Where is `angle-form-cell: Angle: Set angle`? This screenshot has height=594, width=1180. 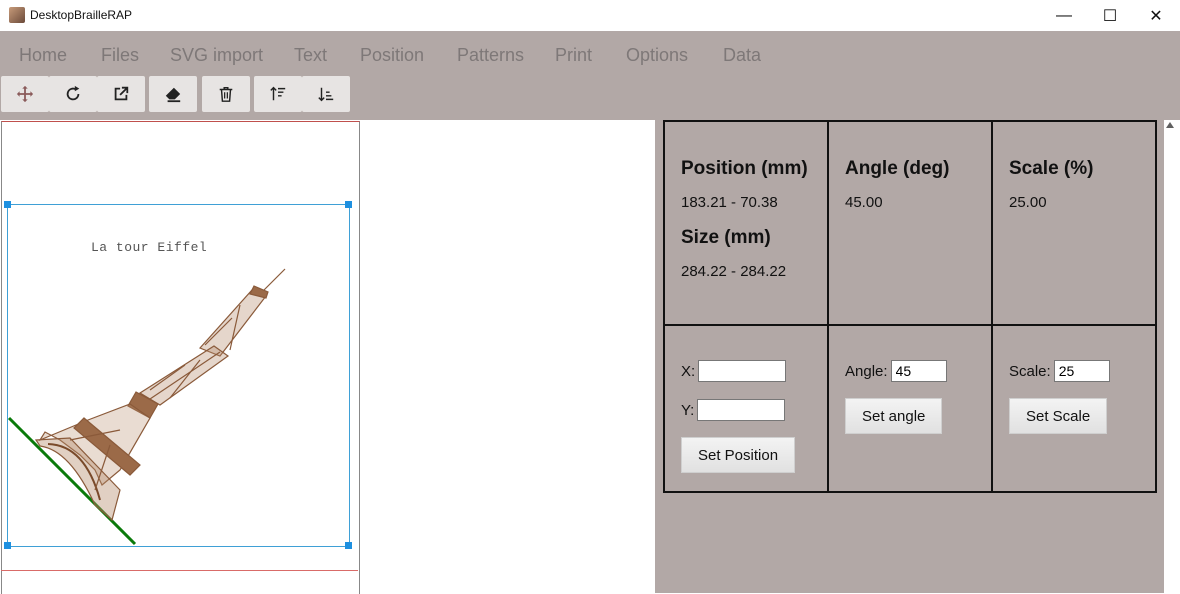 angle-form-cell: Angle: Set angle is located at coordinates (910, 408).